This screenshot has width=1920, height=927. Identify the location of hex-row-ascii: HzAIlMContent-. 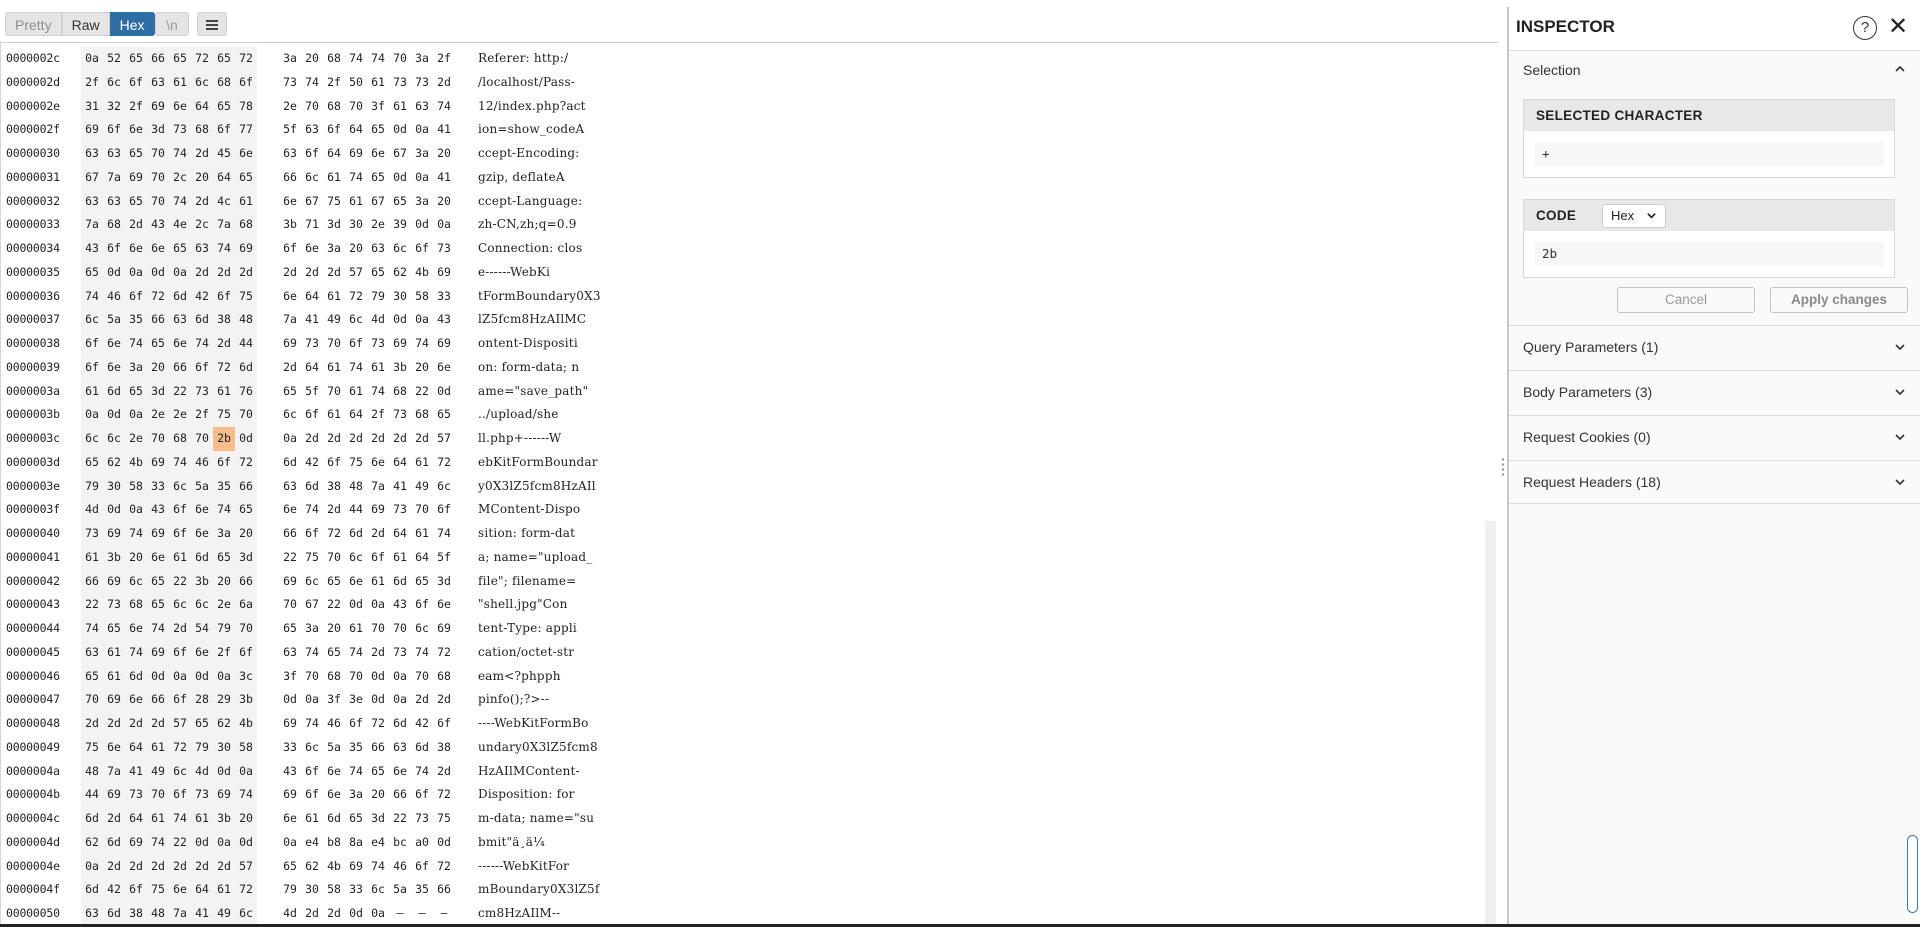
(529, 772).